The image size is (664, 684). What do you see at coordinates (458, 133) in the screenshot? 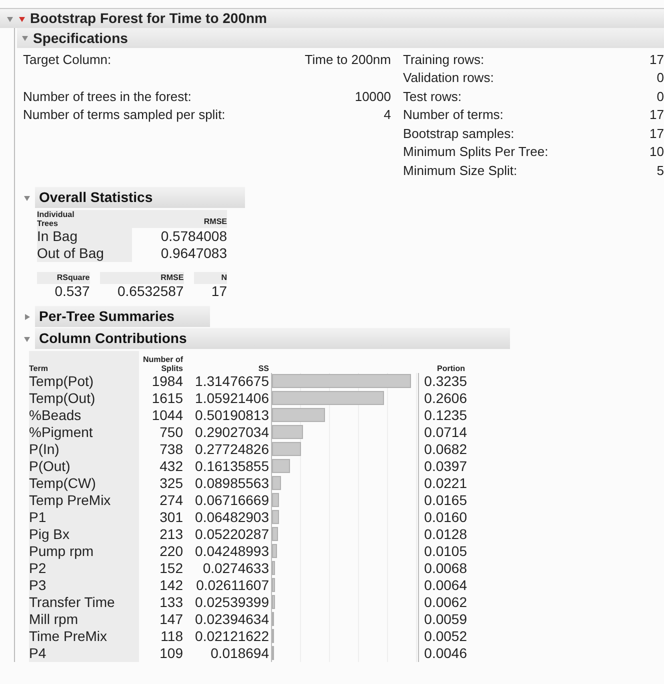
I see `spec-label: Bootstrap samples:` at bounding box center [458, 133].